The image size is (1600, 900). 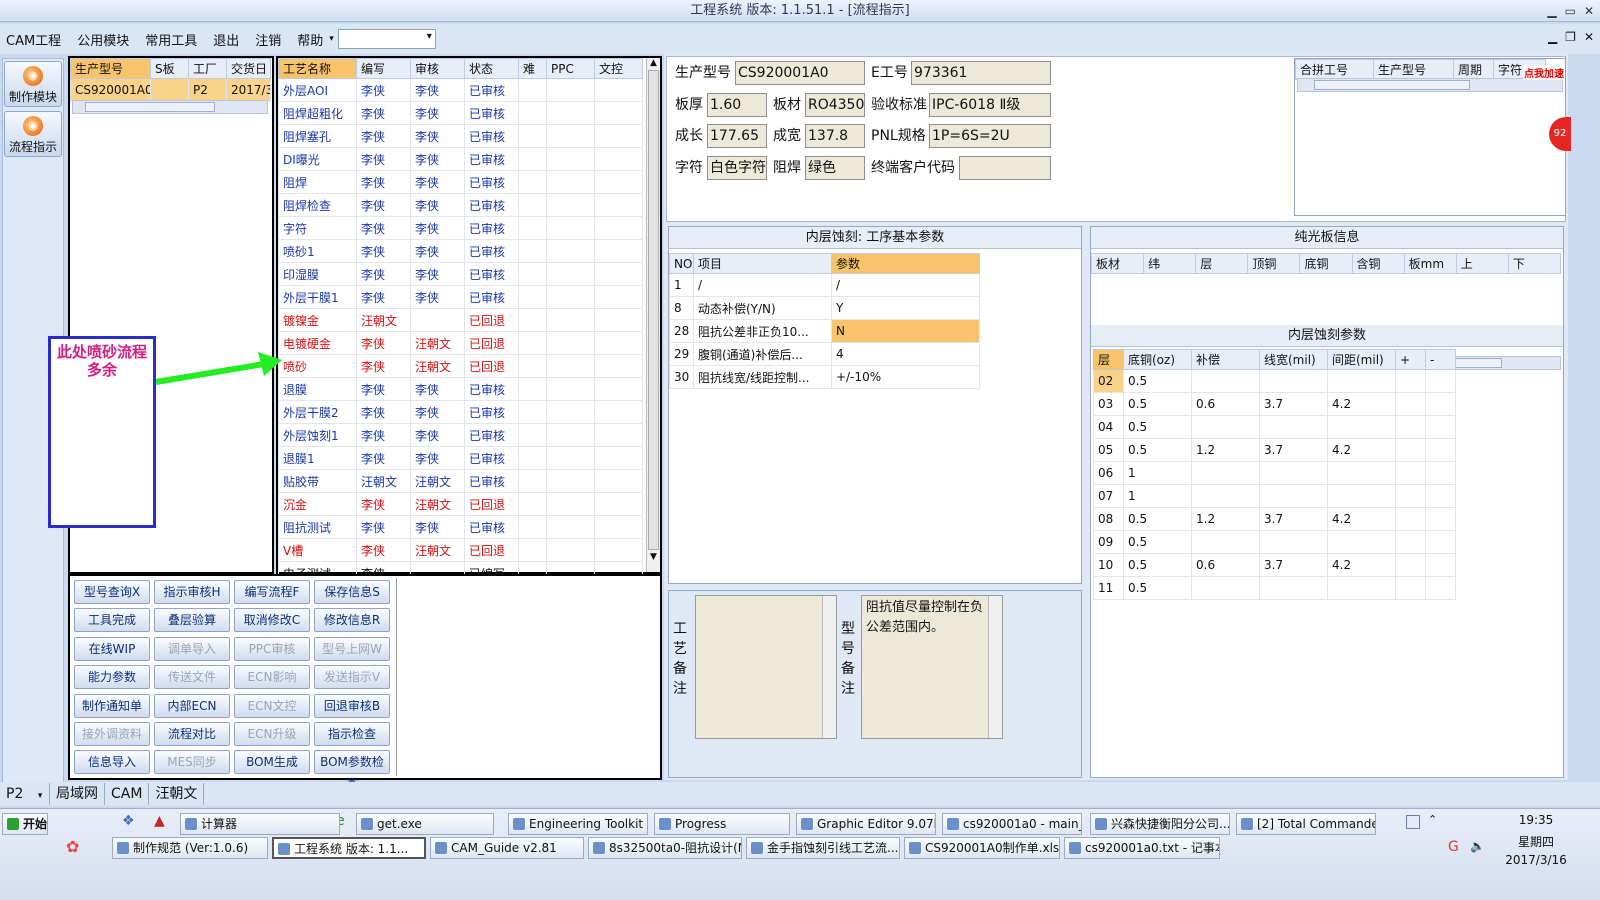 I want to click on len-field: 177.65, so click(x=737, y=136).